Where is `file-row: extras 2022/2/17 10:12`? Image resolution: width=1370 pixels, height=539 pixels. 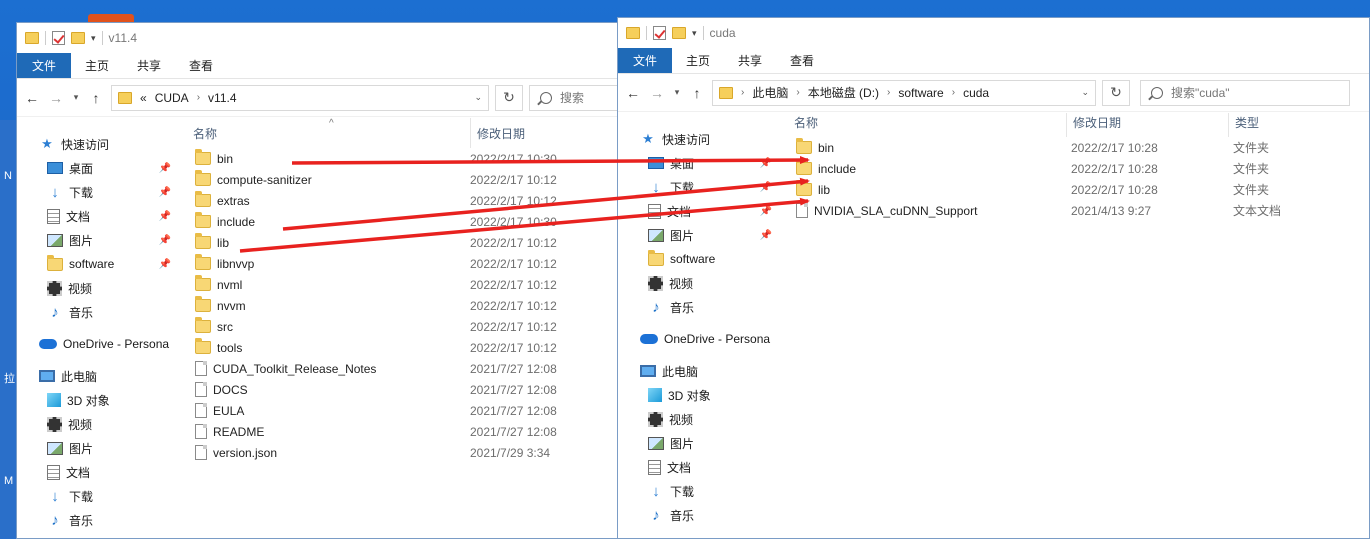 file-row: extras 2022/2/17 10:12 is located at coordinates (415, 200).